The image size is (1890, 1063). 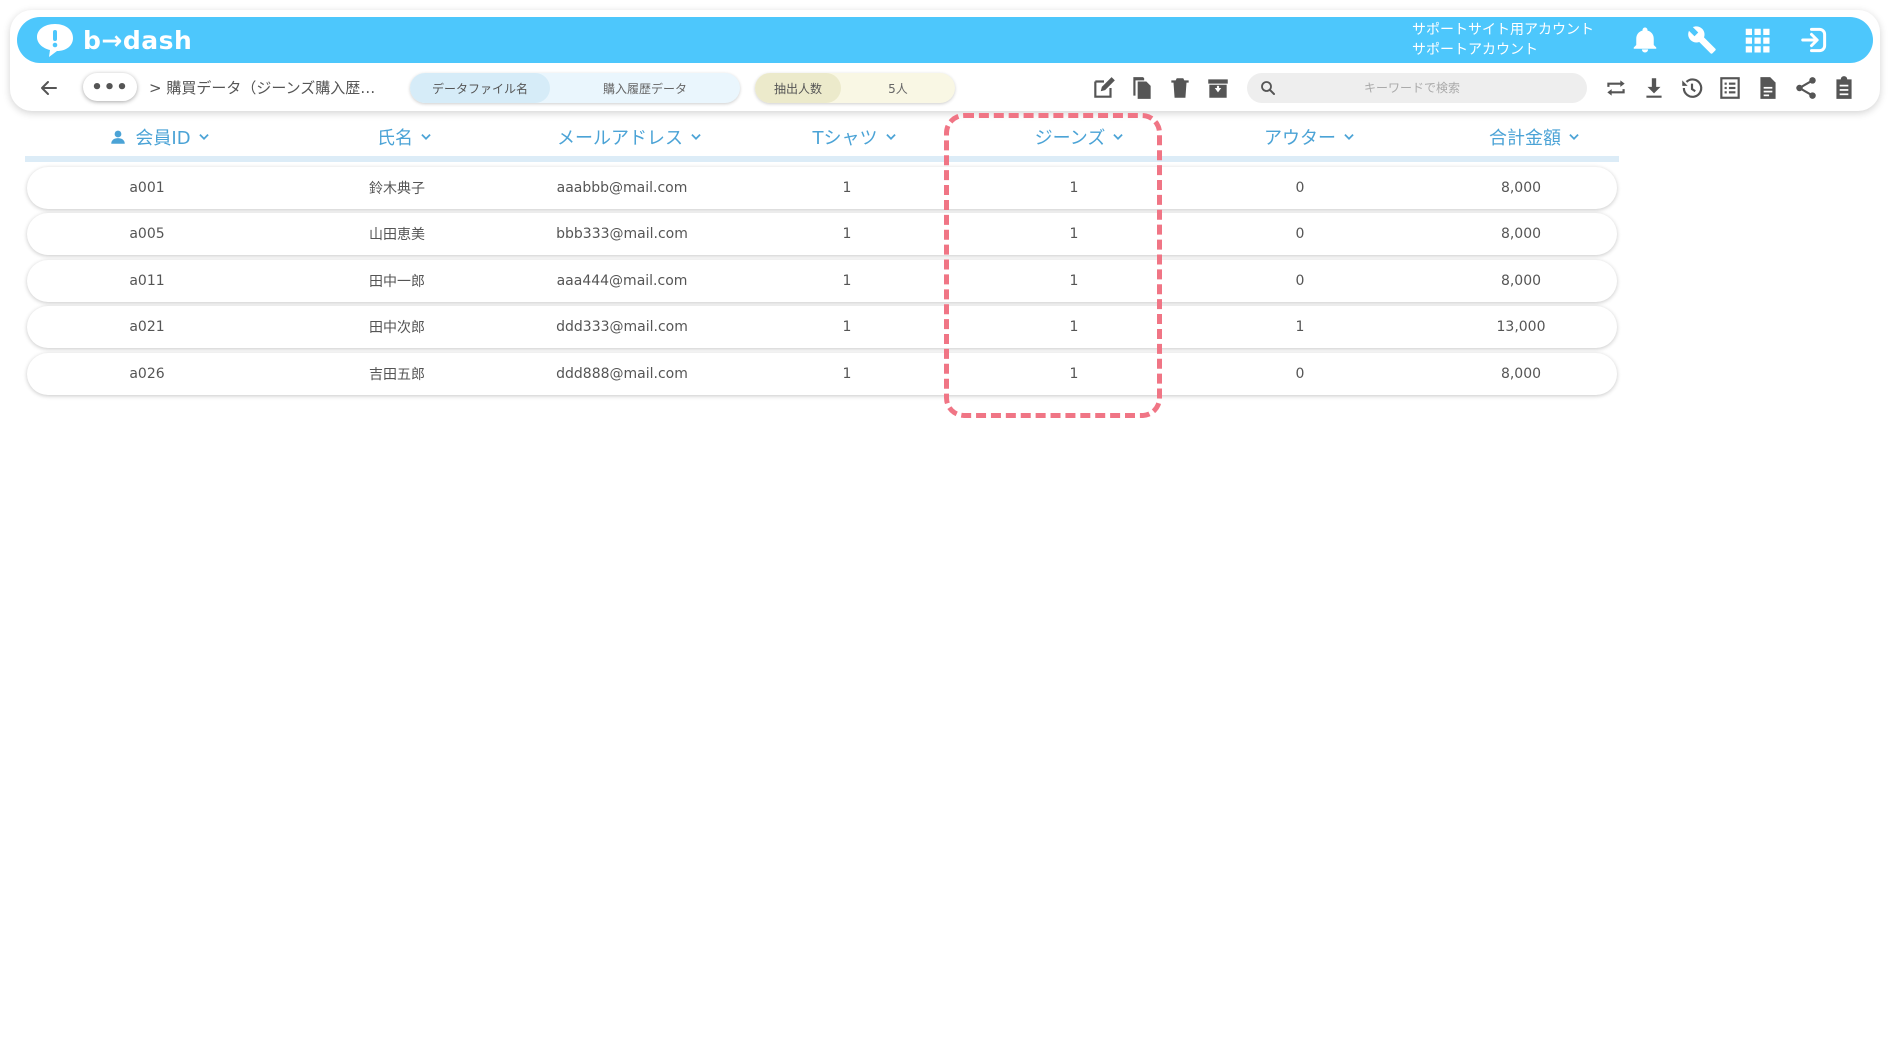 What do you see at coordinates (147, 188) in the screenshot?
I see `cell-member-id: a001` at bounding box center [147, 188].